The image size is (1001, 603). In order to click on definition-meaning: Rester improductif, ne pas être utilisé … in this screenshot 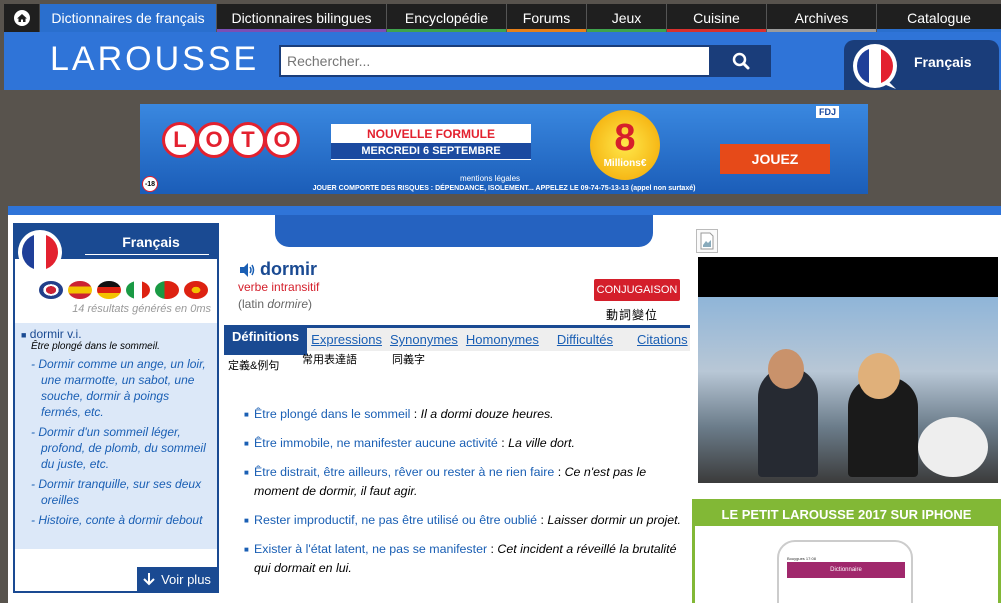, I will do `click(396, 520)`.